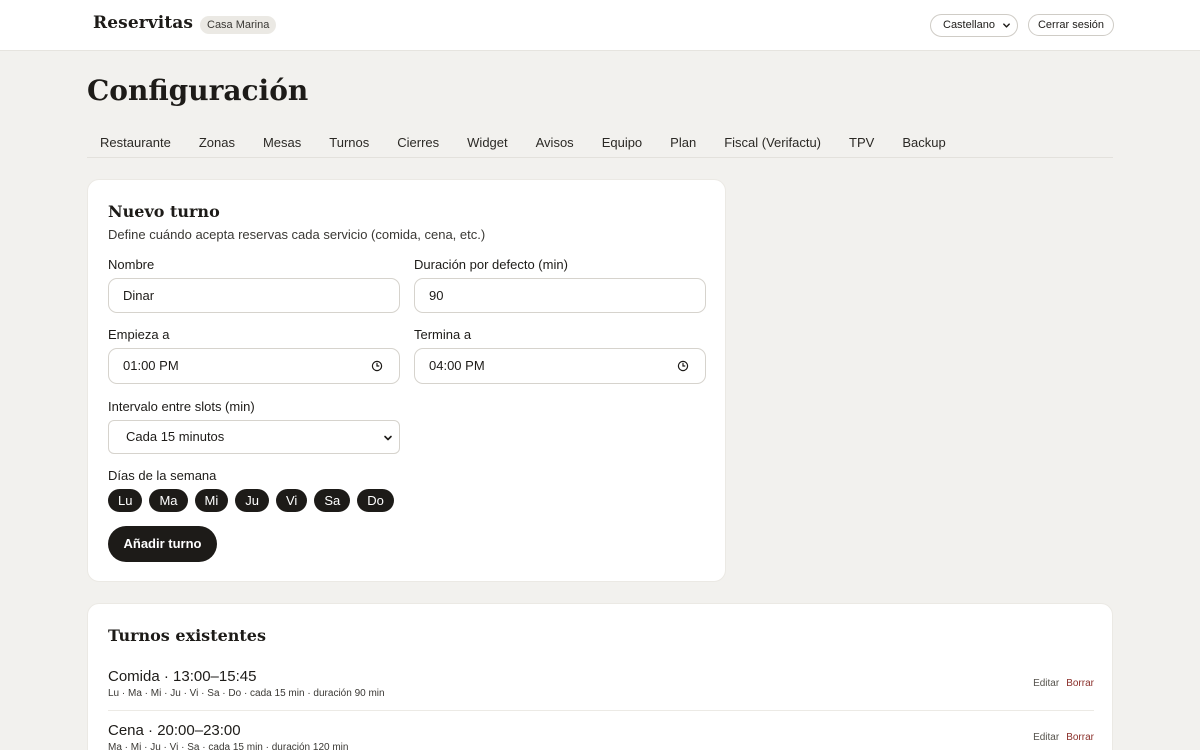 This screenshot has width=1200, height=750. I want to click on language-select: Castellano, so click(974, 25).